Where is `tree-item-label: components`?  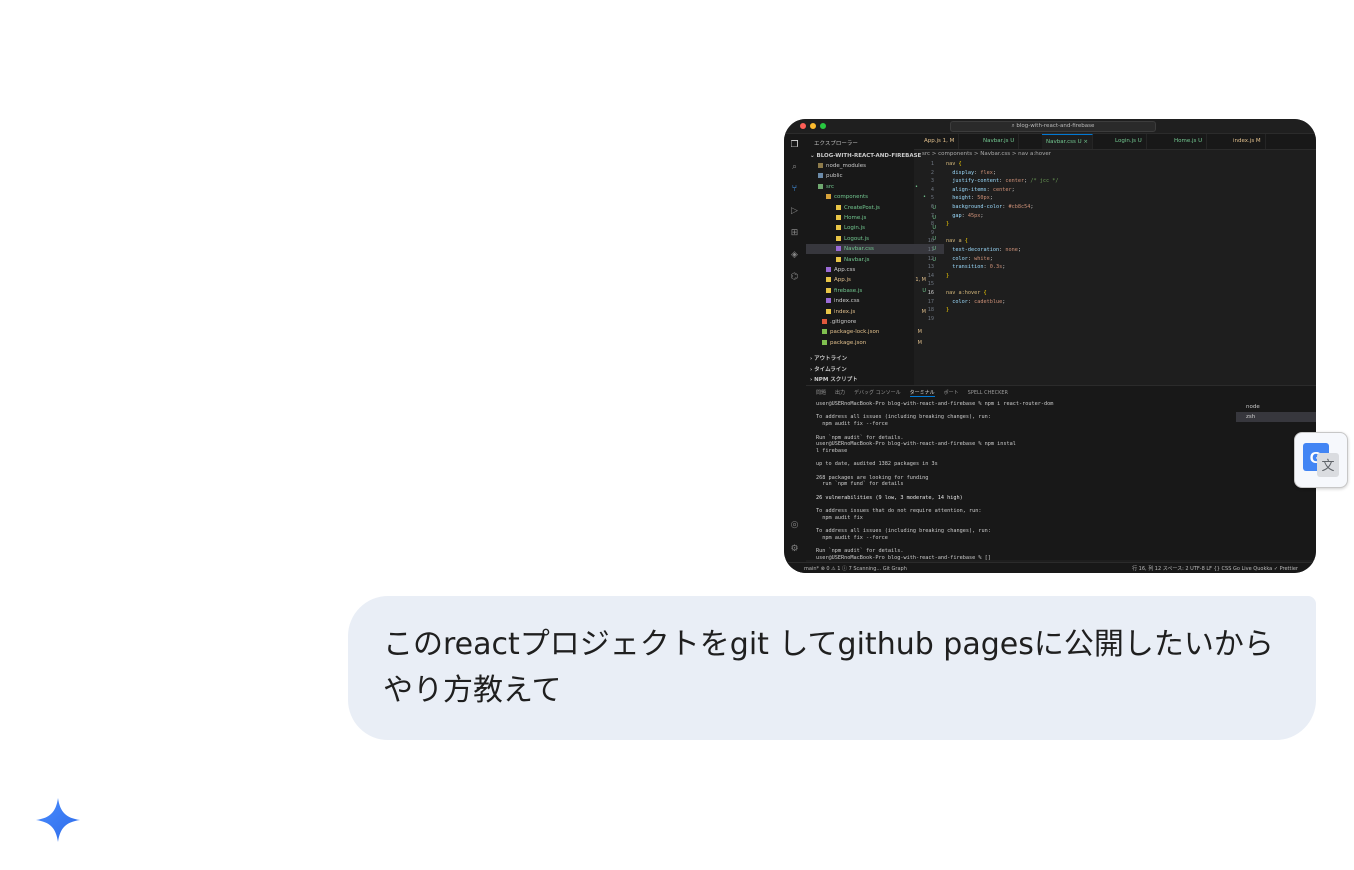 tree-item-label: components is located at coordinates (851, 197).